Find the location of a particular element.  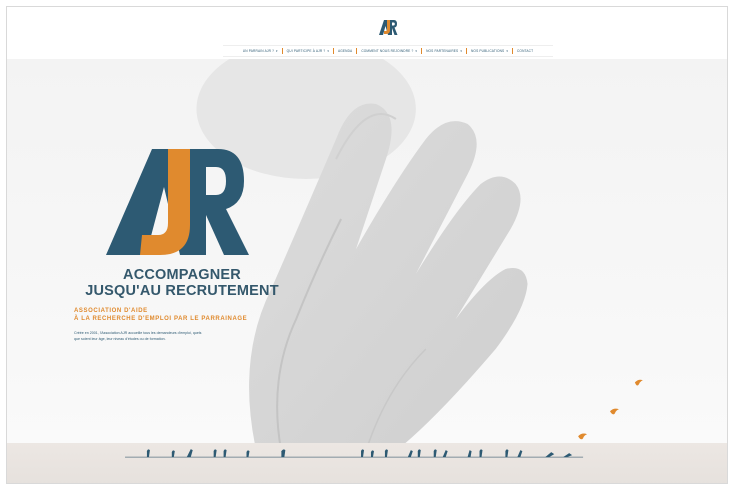

flying-bird-icons is located at coordinates (610, 409).